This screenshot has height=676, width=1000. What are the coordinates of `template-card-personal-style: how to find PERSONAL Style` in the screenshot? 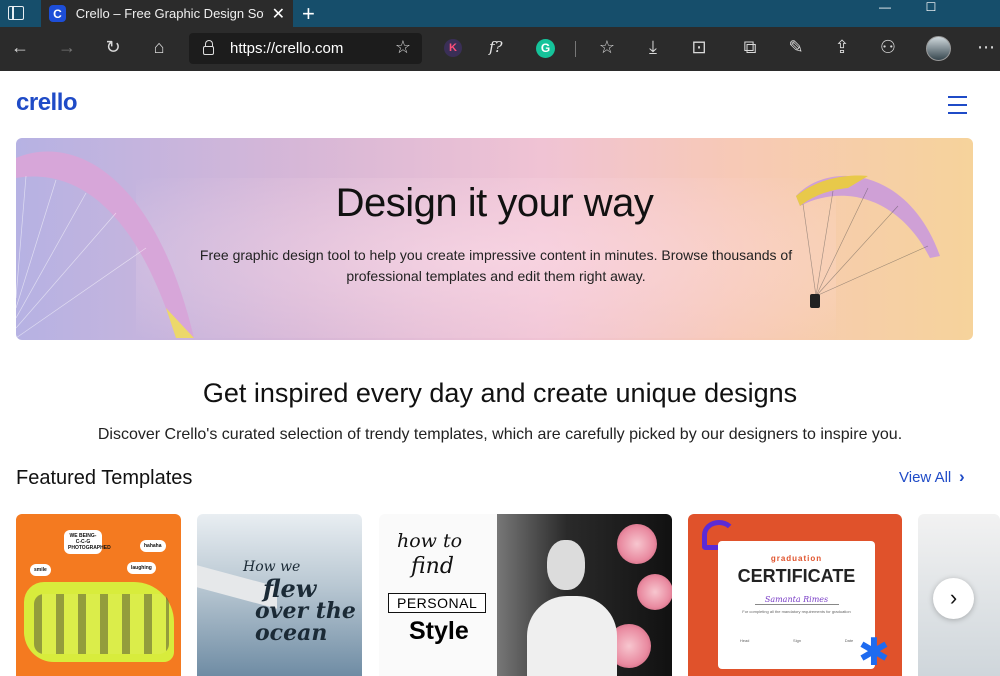 It's located at (525, 595).